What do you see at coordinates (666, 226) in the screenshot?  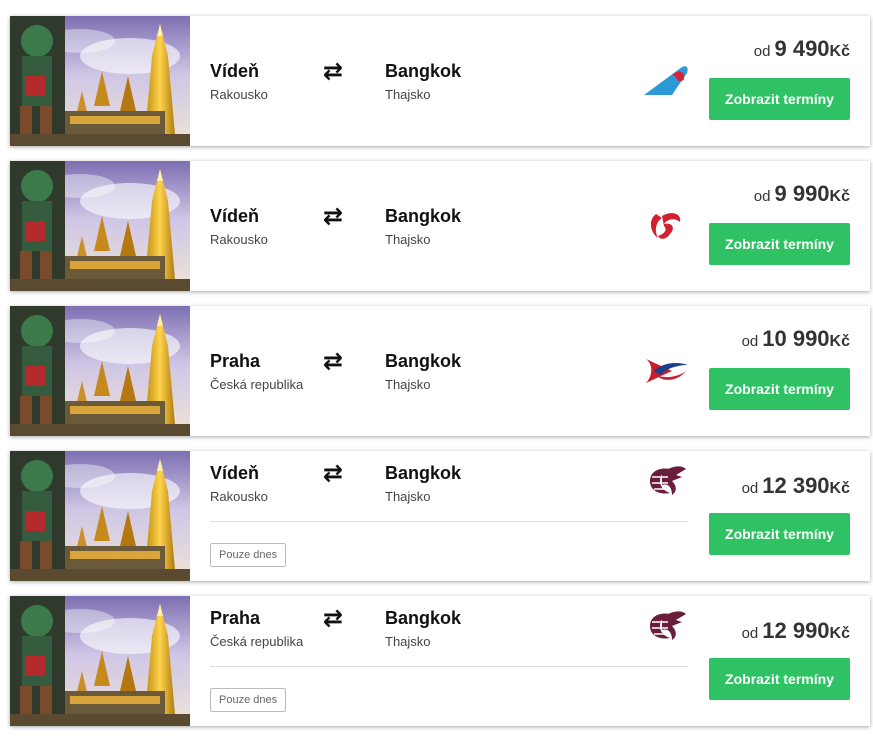 I see `air-china-logo-icon` at bounding box center [666, 226].